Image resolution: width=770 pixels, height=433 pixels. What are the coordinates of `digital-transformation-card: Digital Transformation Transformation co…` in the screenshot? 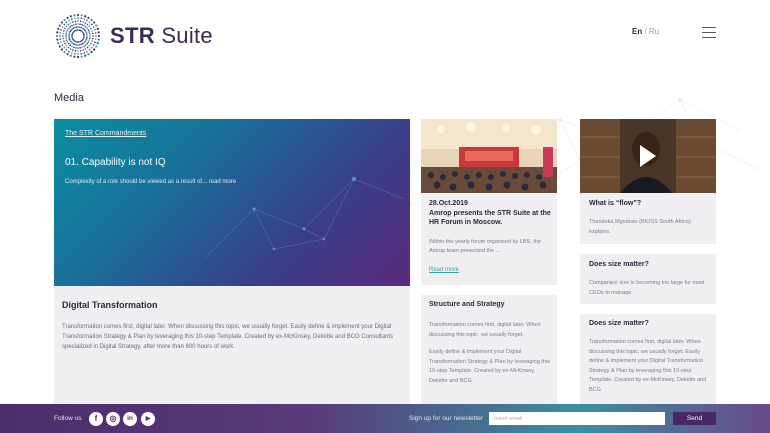 It's located at (232, 346).